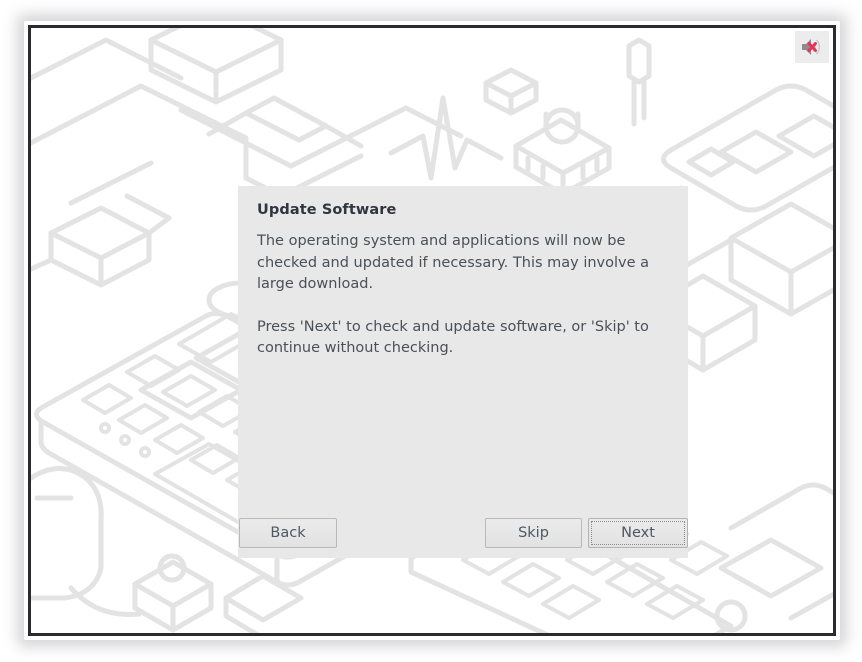 This screenshot has height=662, width=862. Describe the element at coordinates (638, 533) in the screenshot. I see `next-button: Next` at that location.